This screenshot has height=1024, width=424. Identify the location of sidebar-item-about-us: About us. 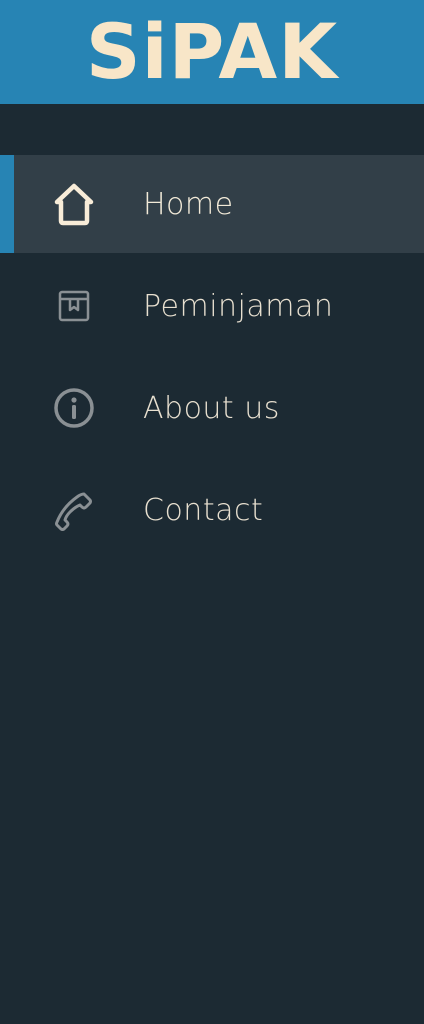
(212, 408).